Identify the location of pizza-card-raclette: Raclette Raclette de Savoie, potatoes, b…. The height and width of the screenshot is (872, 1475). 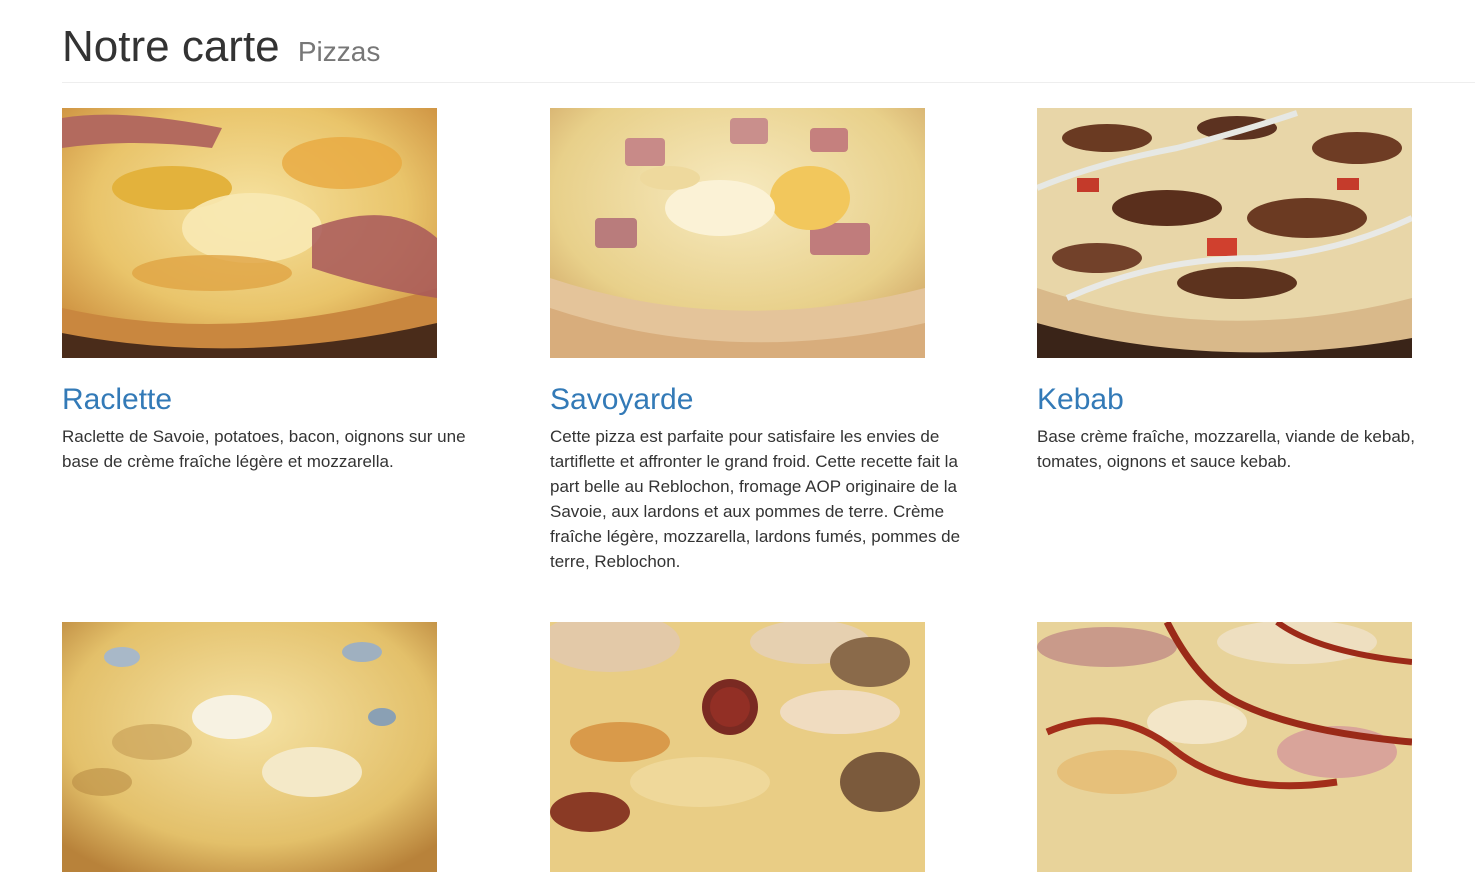
(274, 291).